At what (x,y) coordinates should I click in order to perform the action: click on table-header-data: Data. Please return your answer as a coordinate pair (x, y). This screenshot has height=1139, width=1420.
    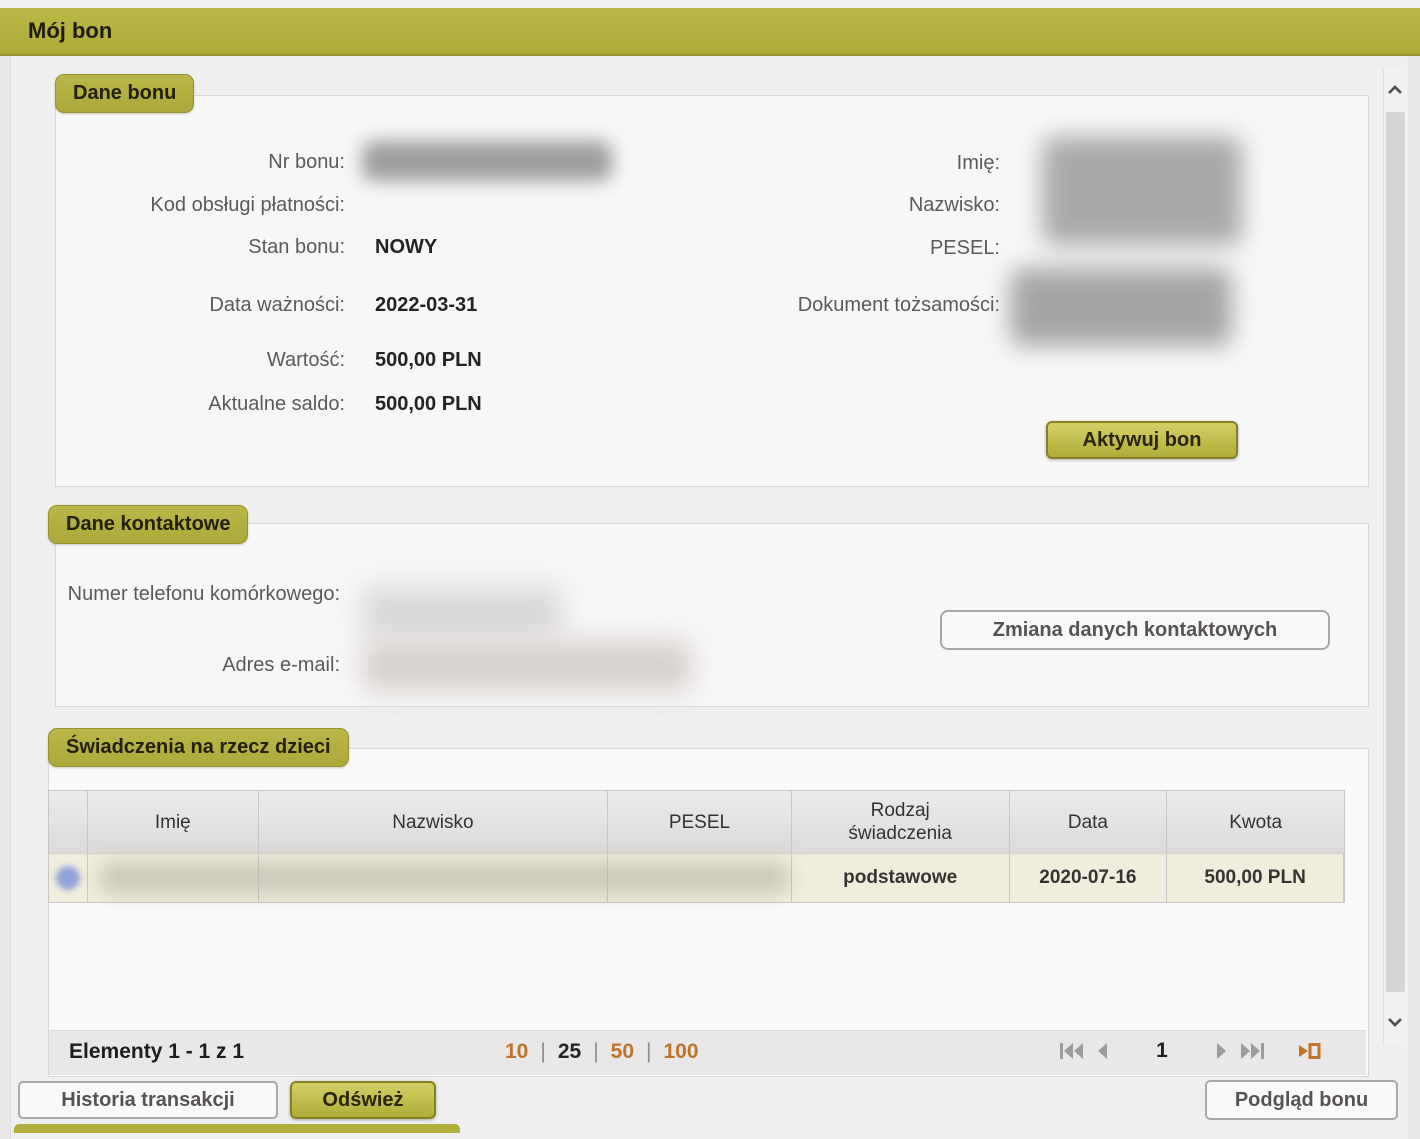
    Looking at the image, I should click on (1089, 822).